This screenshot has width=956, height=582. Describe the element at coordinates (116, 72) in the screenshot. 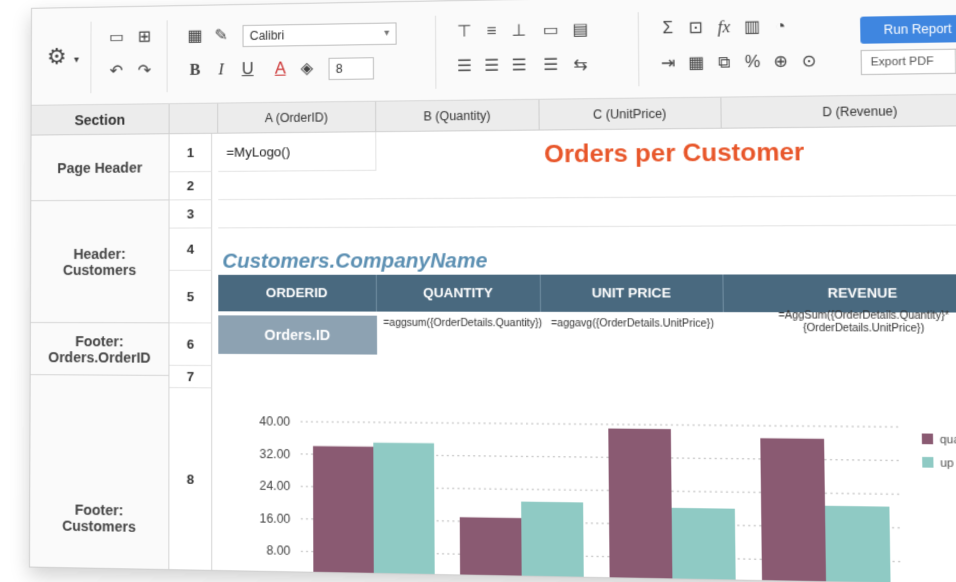

I see `undo-icon: ↶` at that location.